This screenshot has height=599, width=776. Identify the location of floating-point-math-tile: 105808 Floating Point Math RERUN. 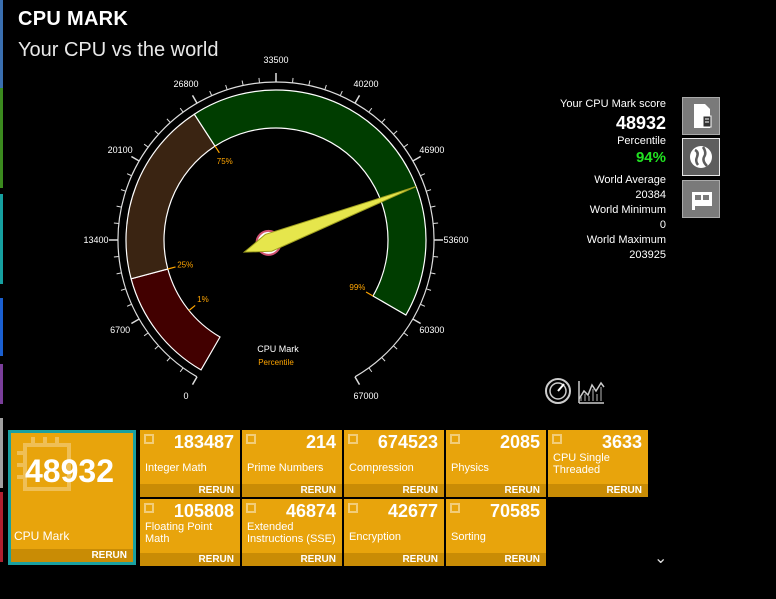
(190, 532).